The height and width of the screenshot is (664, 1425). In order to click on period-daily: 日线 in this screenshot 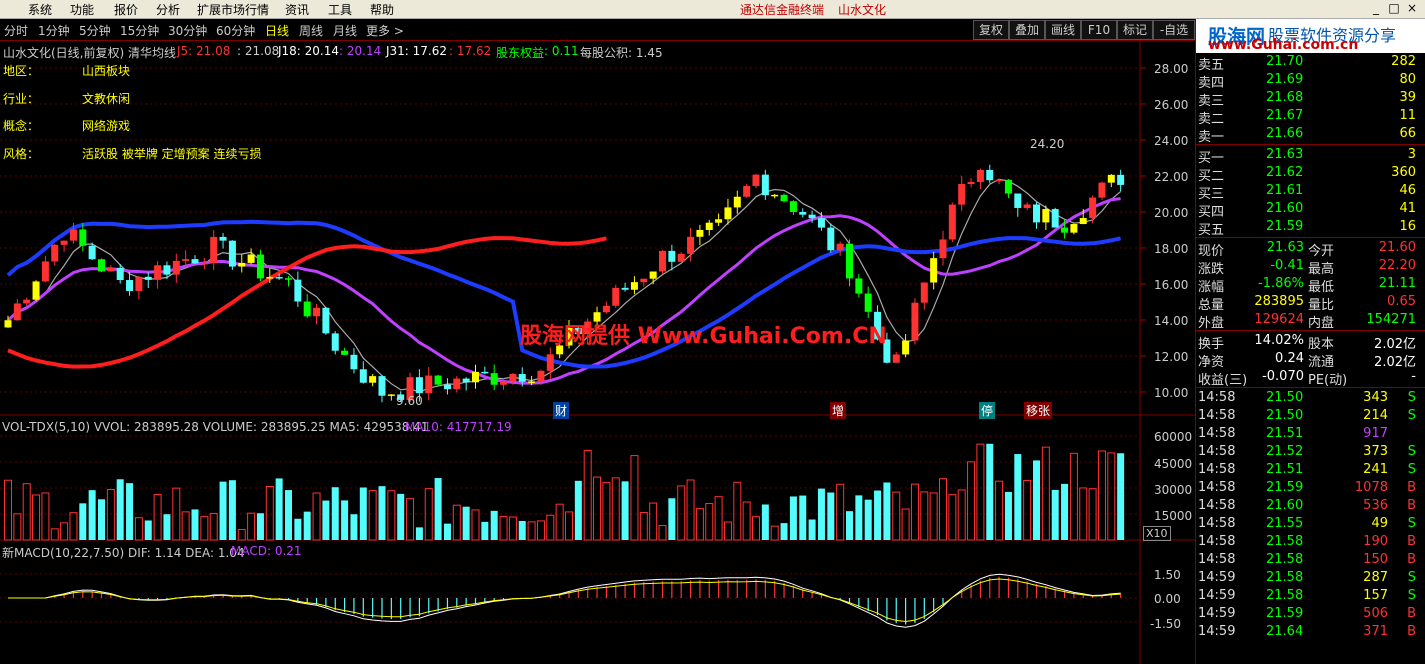, I will do `click(277, 30)`.